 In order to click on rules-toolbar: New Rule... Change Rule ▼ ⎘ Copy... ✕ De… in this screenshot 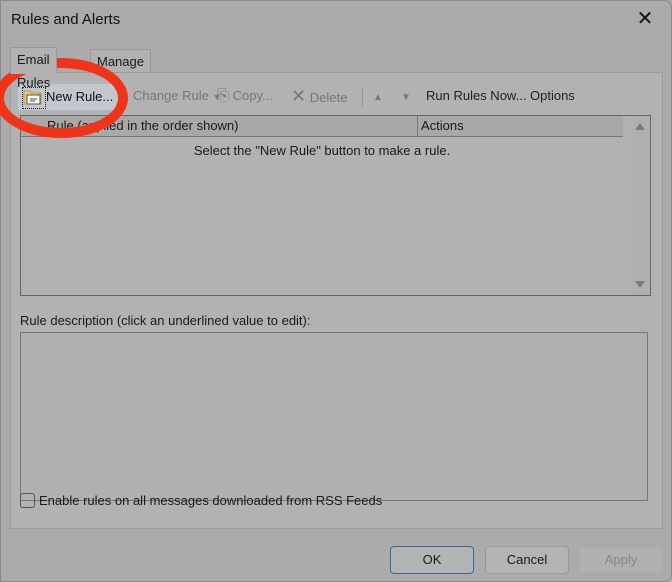, I will do `click(336, 96)`.